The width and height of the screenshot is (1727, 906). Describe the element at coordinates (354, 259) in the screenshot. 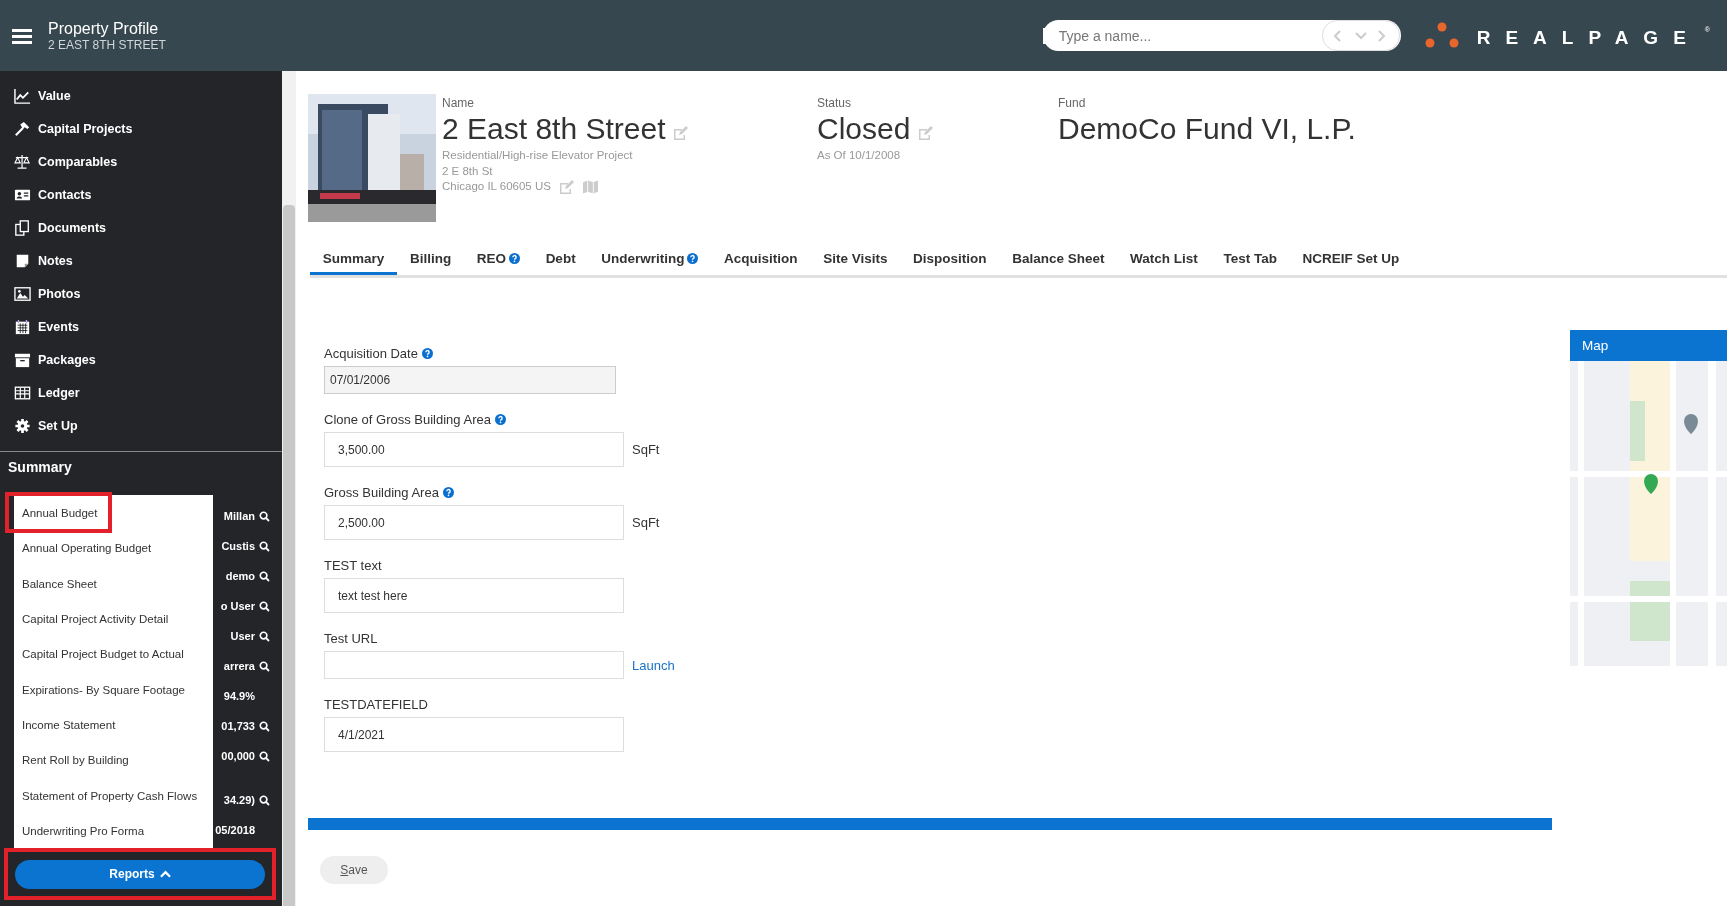

I see `tab: Summary` at that location.